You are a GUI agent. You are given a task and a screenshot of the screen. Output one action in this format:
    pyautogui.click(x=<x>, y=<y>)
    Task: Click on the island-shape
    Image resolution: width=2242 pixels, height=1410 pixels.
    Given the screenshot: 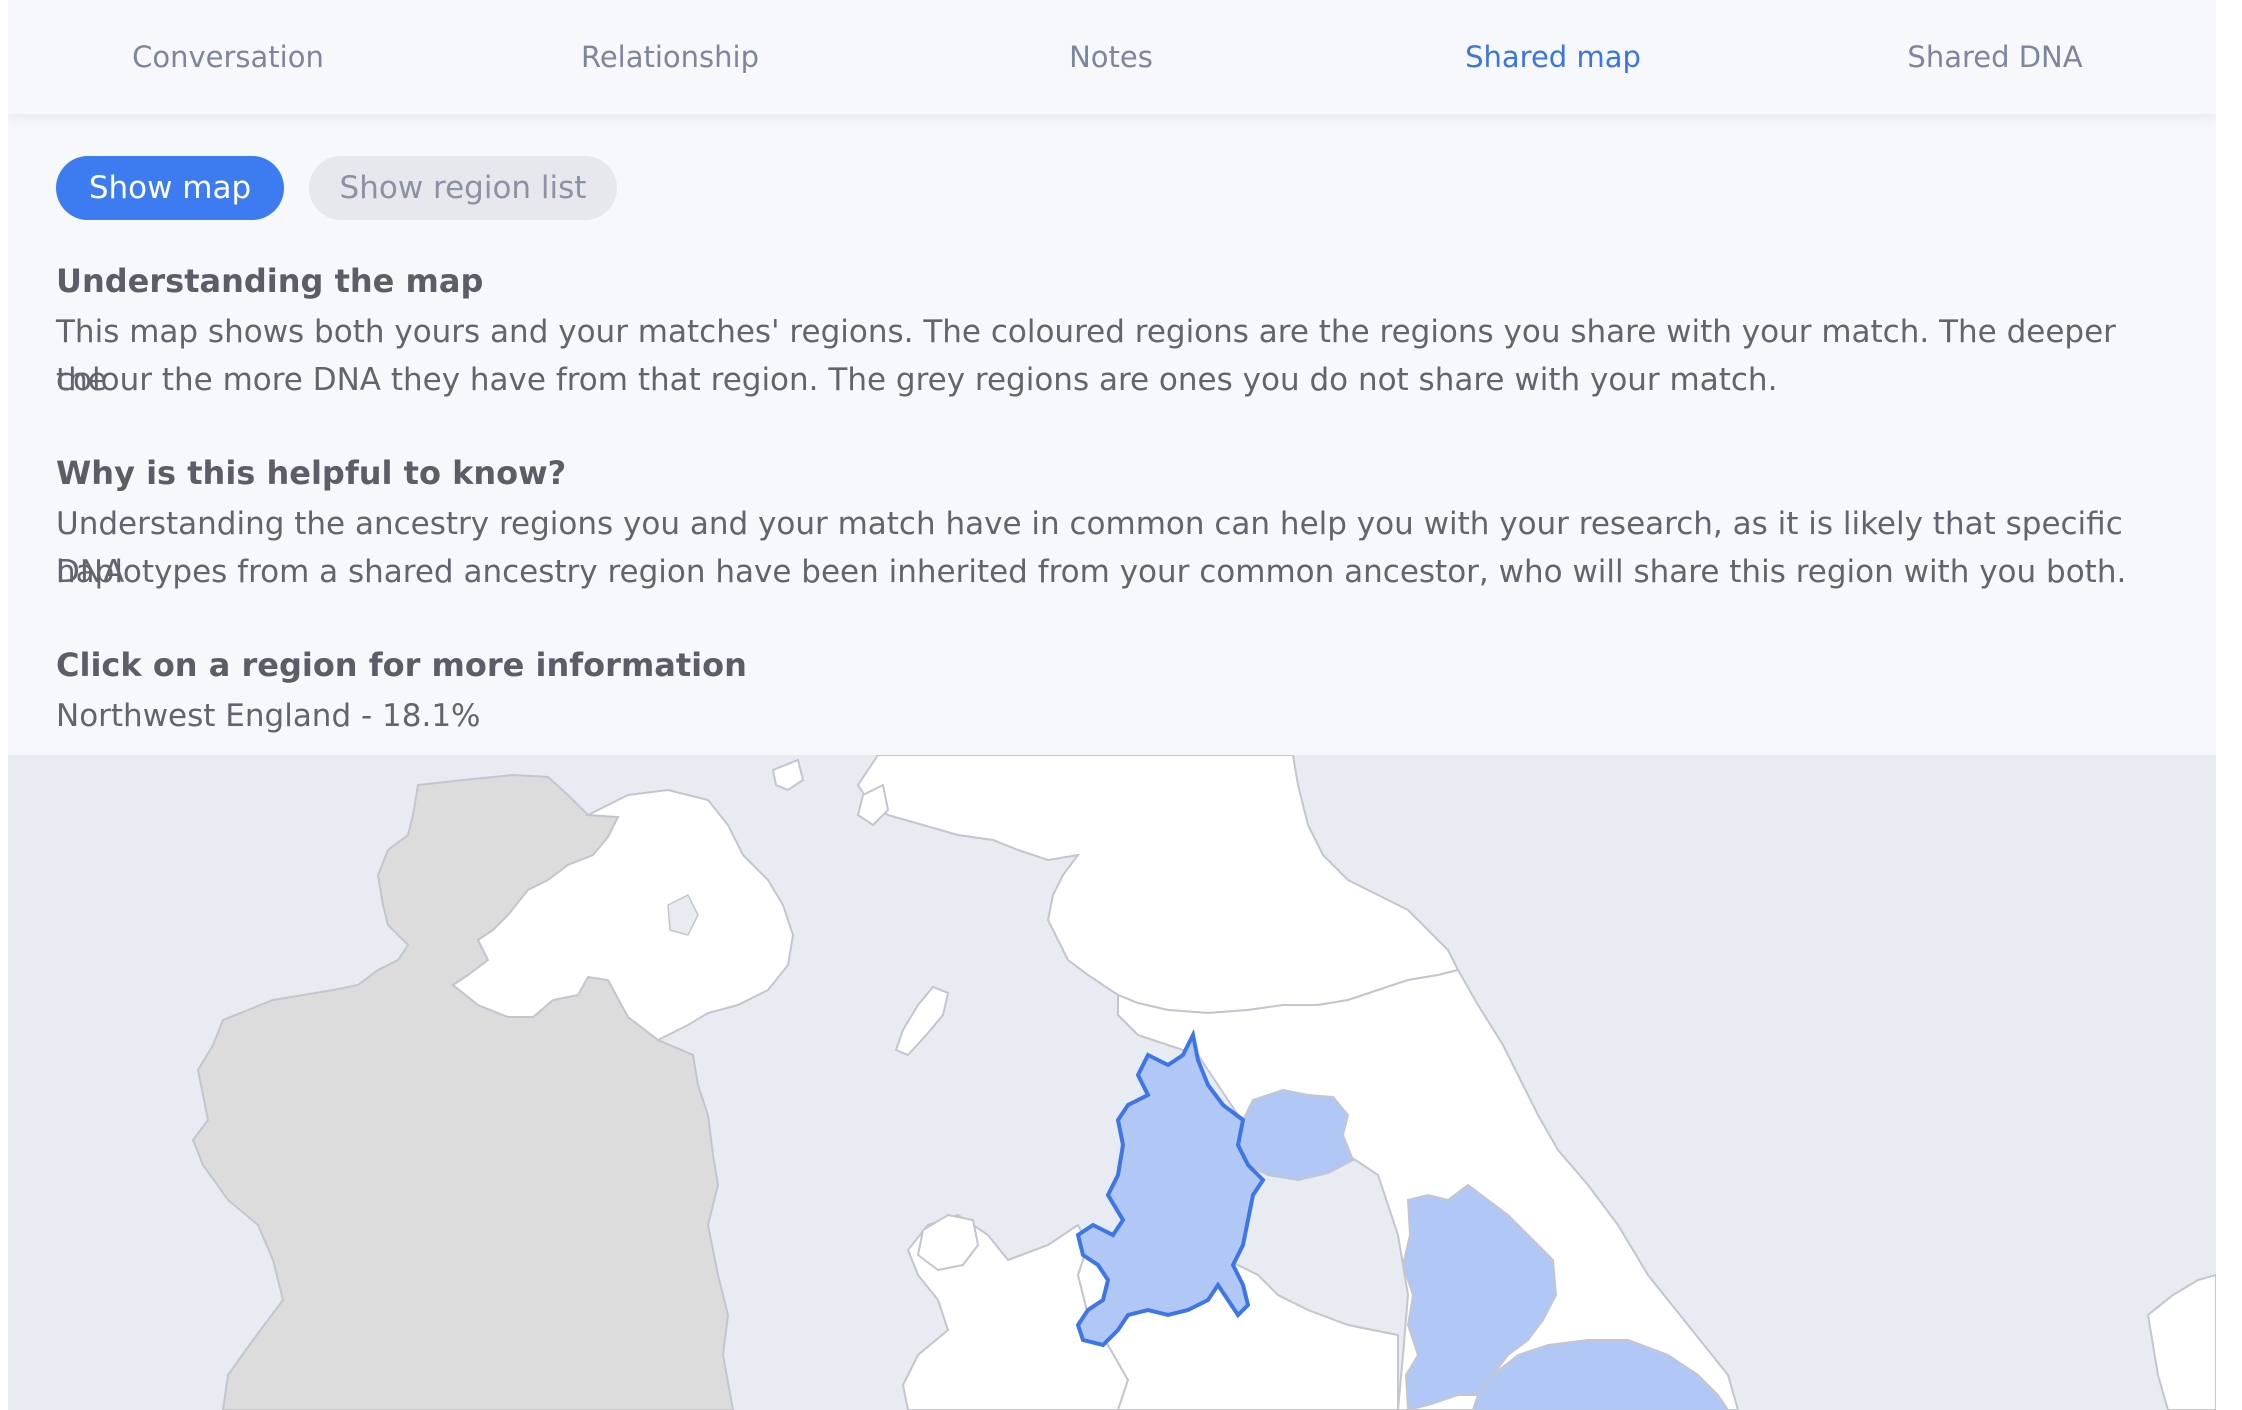 What is the action you would take?
    pyautogui.click(x=788, y=775)
    